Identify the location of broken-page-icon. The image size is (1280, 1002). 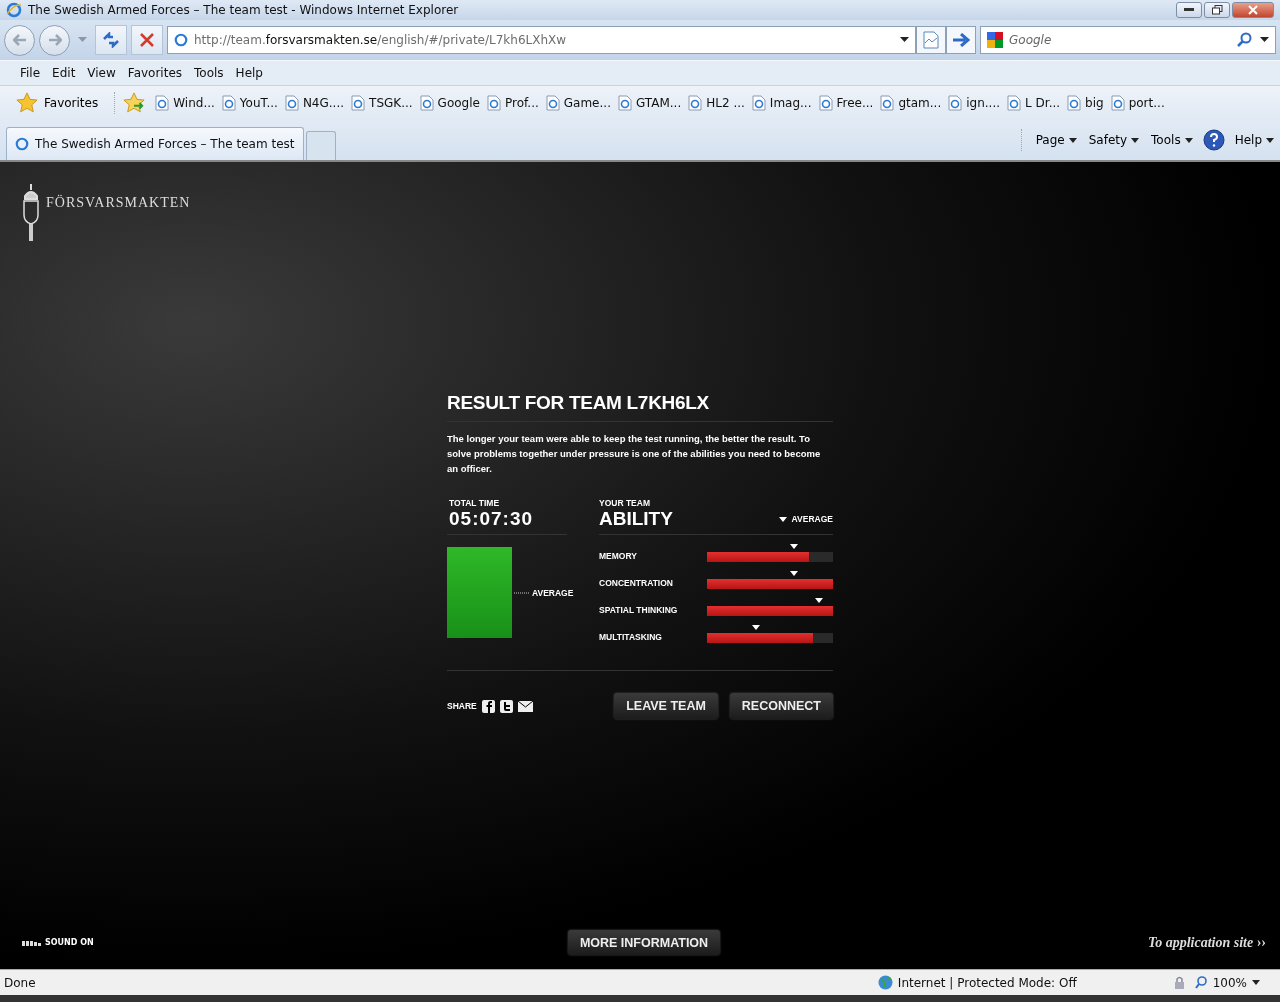
(931, 40).